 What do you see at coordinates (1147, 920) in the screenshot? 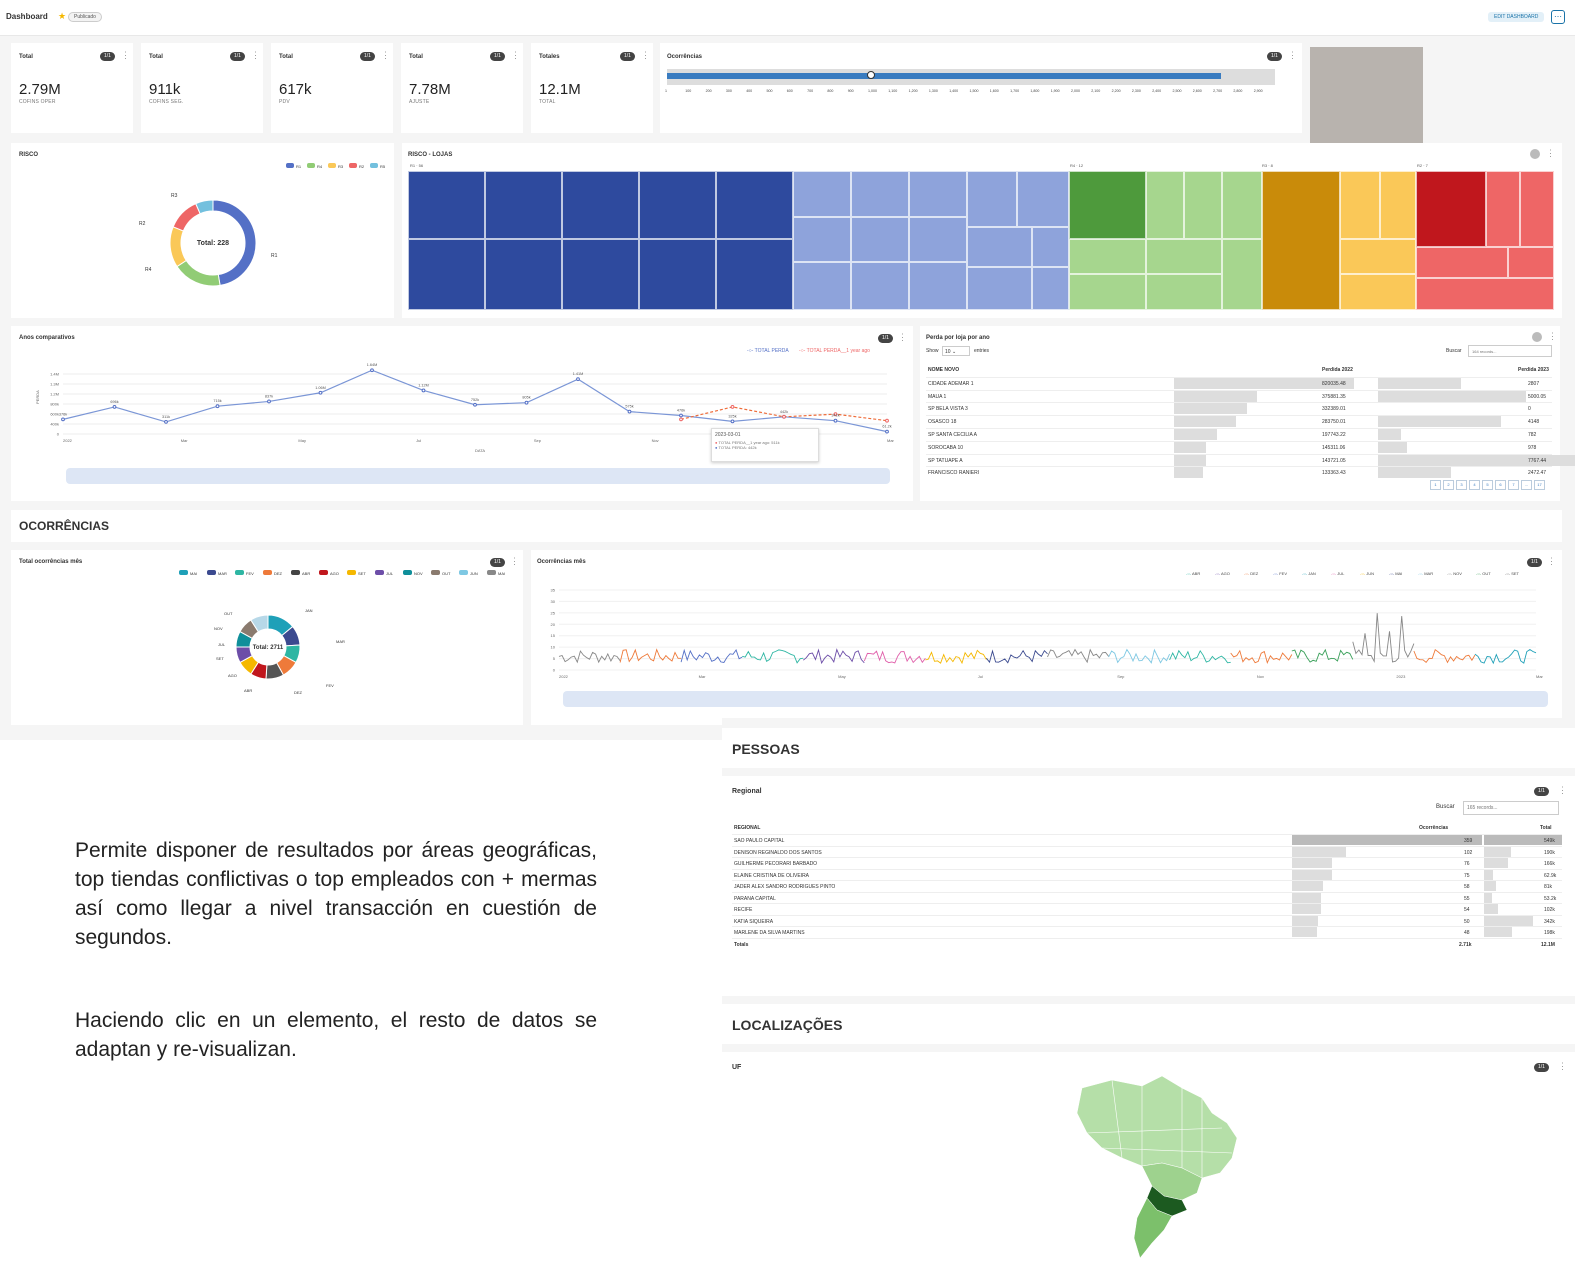
I see `table-row: KATIA SIQUEIRA 50 342k` at bounding box center [1147, 920].